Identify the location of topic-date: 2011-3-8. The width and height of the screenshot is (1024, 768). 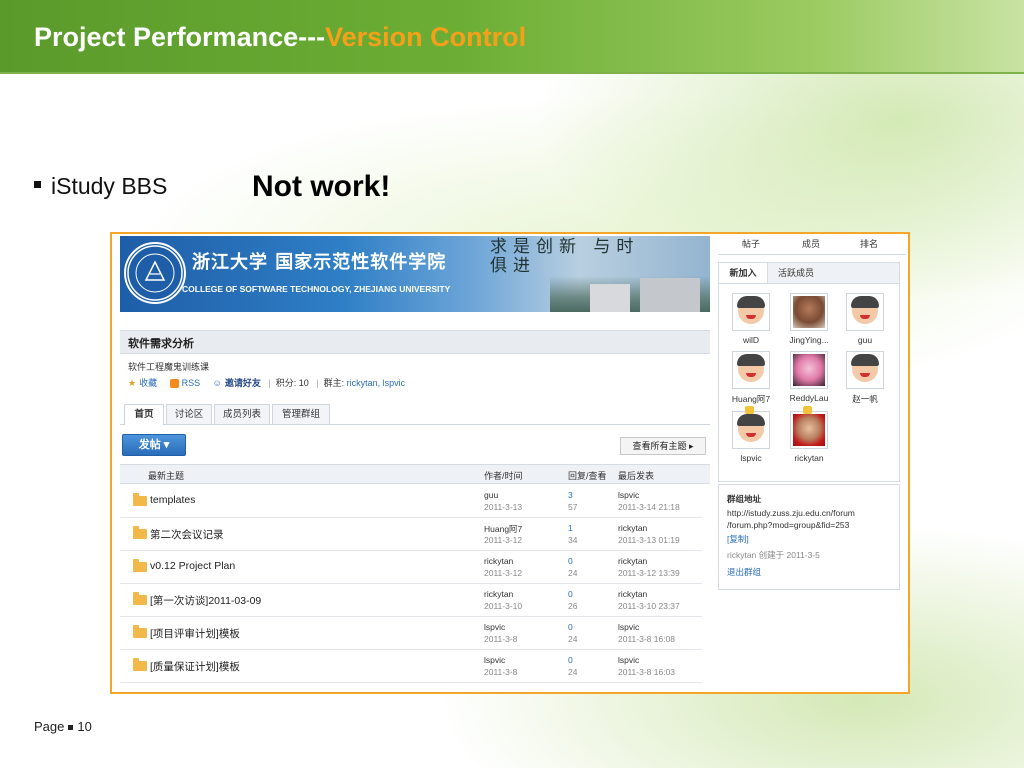
(501, 672).